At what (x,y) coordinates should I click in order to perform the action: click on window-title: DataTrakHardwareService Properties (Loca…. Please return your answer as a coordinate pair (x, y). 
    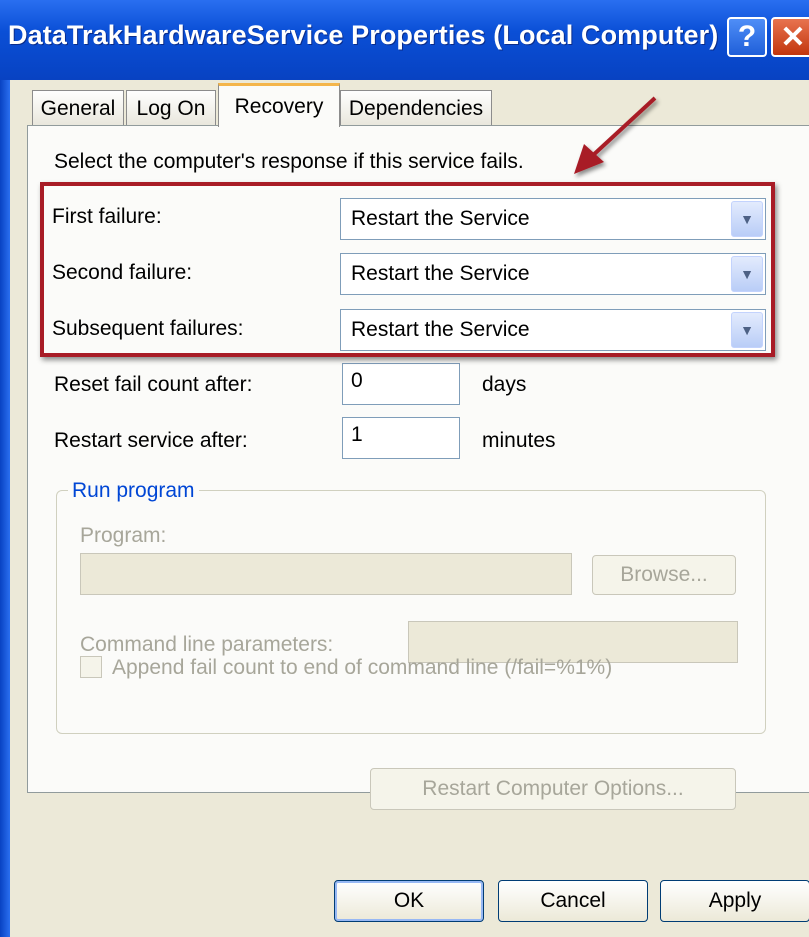
    Looking at the image, I should click on (363, 35).